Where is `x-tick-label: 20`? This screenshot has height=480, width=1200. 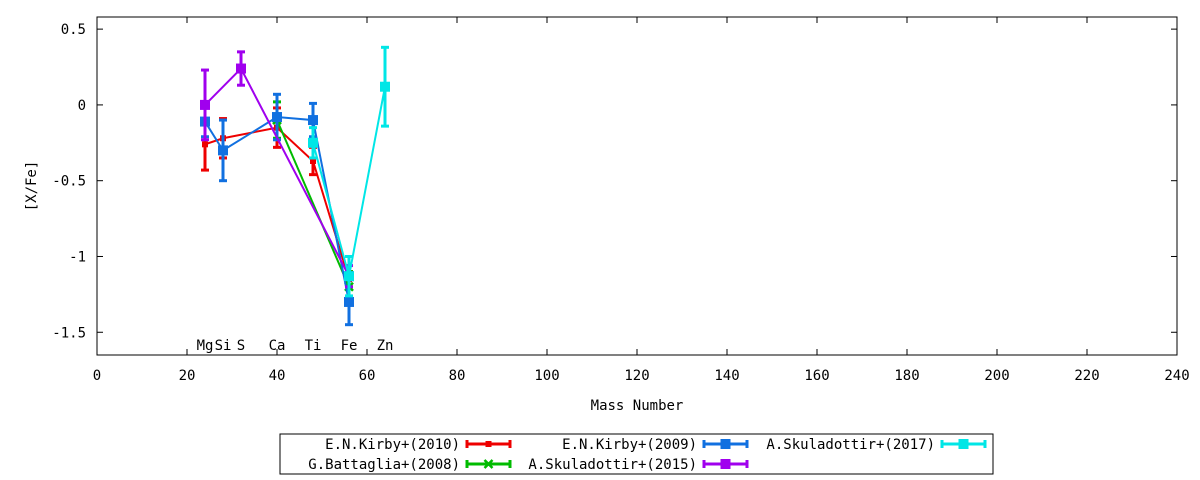
x-tick-label: 20 is located at coordinates (187, 376).